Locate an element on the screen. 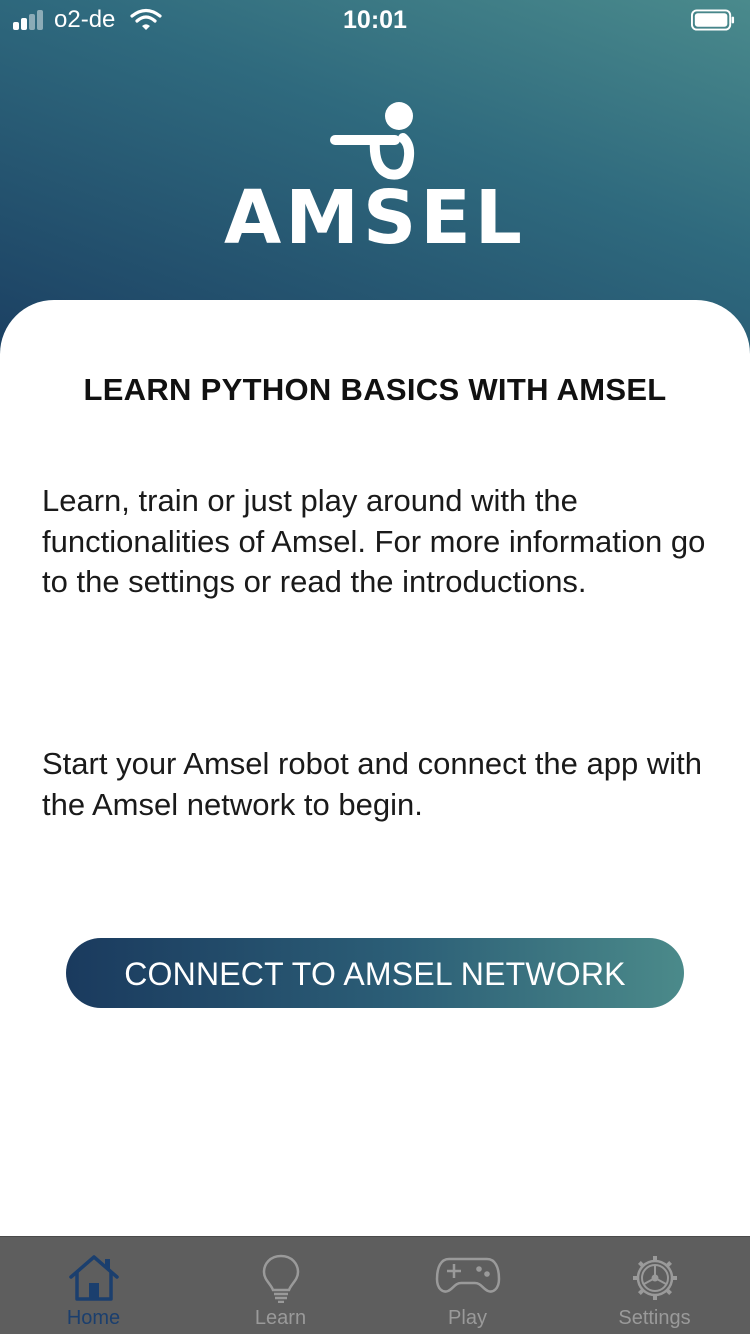 The width and height of the screenshot is (750, 1334). gear-icon is located at coordinates (654, 1278).